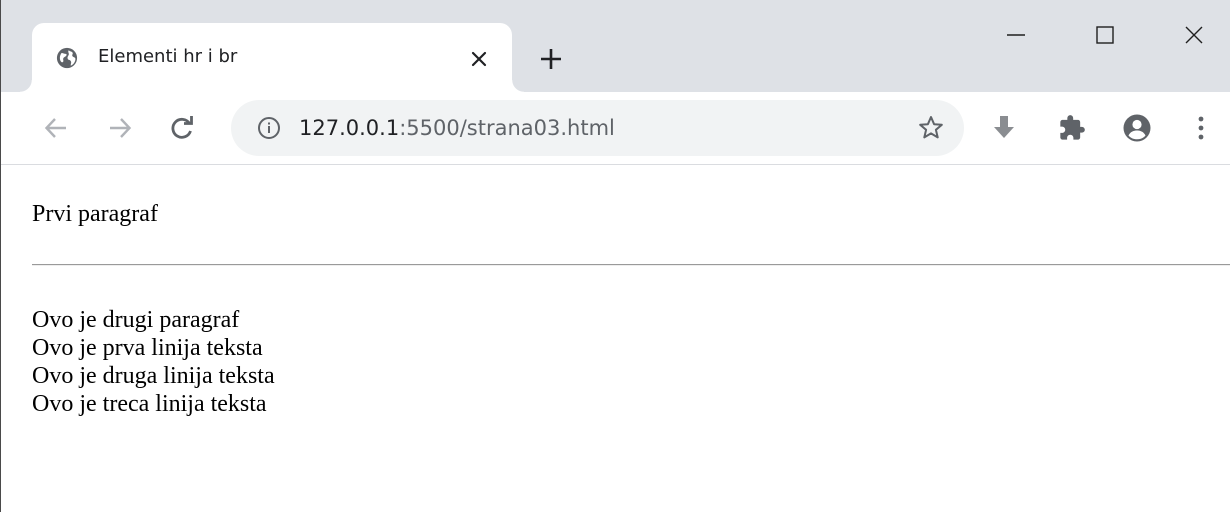  Describe the element at coordinates (153, 376) in the screenshot. I see `paragraph-line: Ovo je druga linija teksta` at that location.